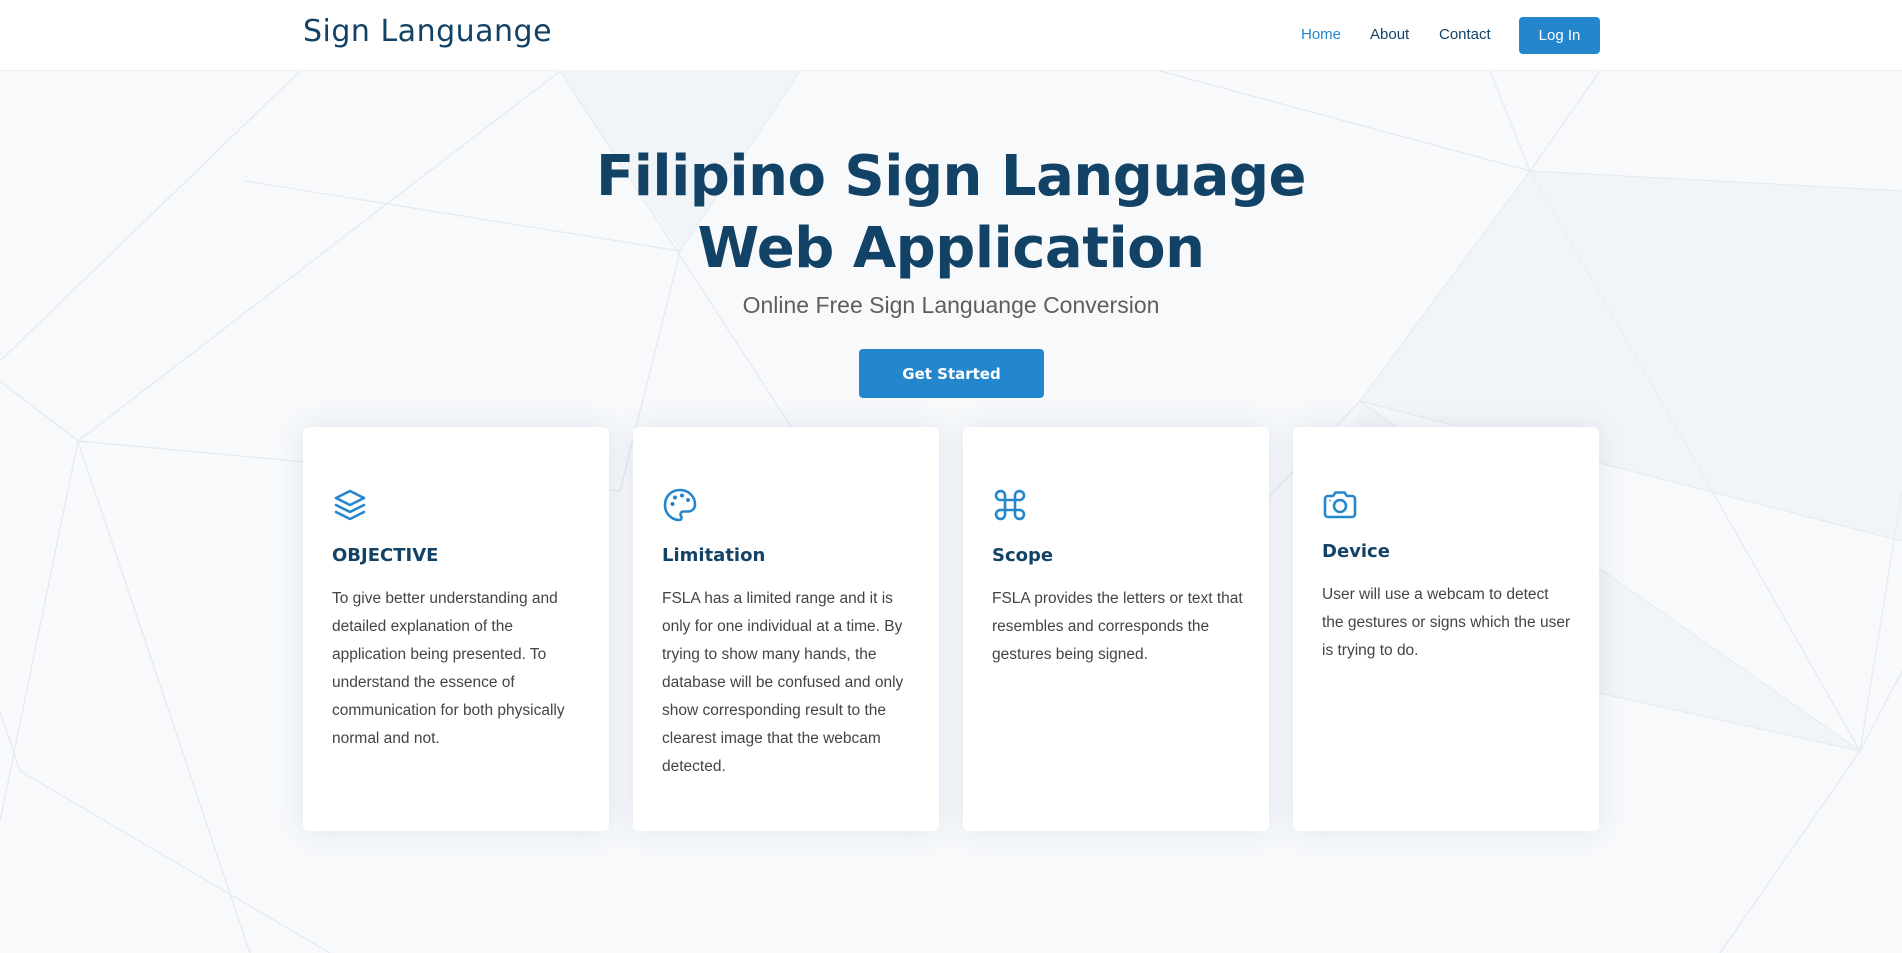 The width and height of the screenshot is (1902, 953). What do you see at coordinates (1340, 505) in the screenshot?
I see `camera-icon` at bounding box center [1340, 505].